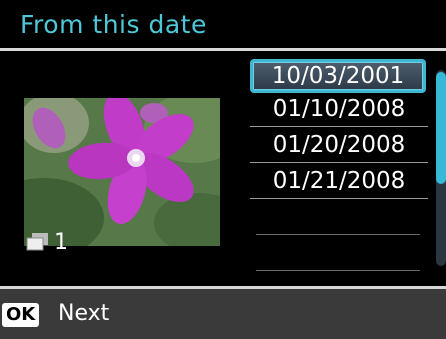 The height and width of the screenshot is (339, 446). What do you see at coordinates (61, 242) in the screenshot?
I see `copies-count: 1` at bounding box center [61, 242].